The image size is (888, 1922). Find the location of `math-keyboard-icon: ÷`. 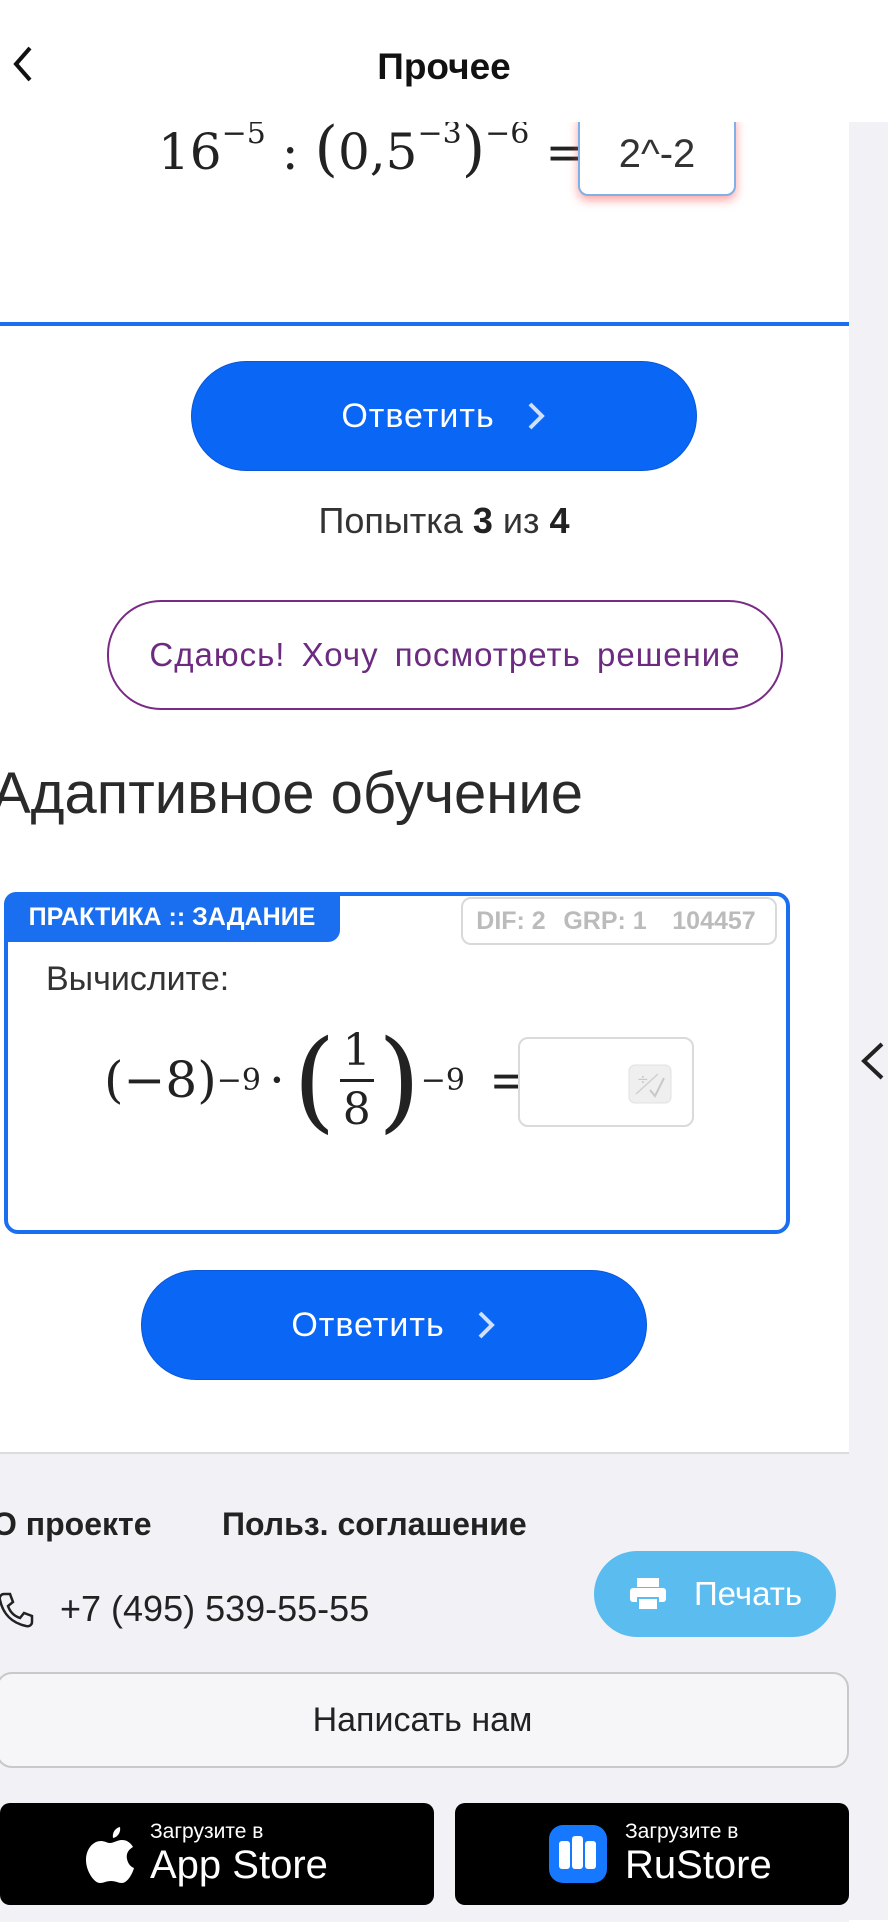

math-keyboard-icon: ÷ is located at coordinates (650, 1084).